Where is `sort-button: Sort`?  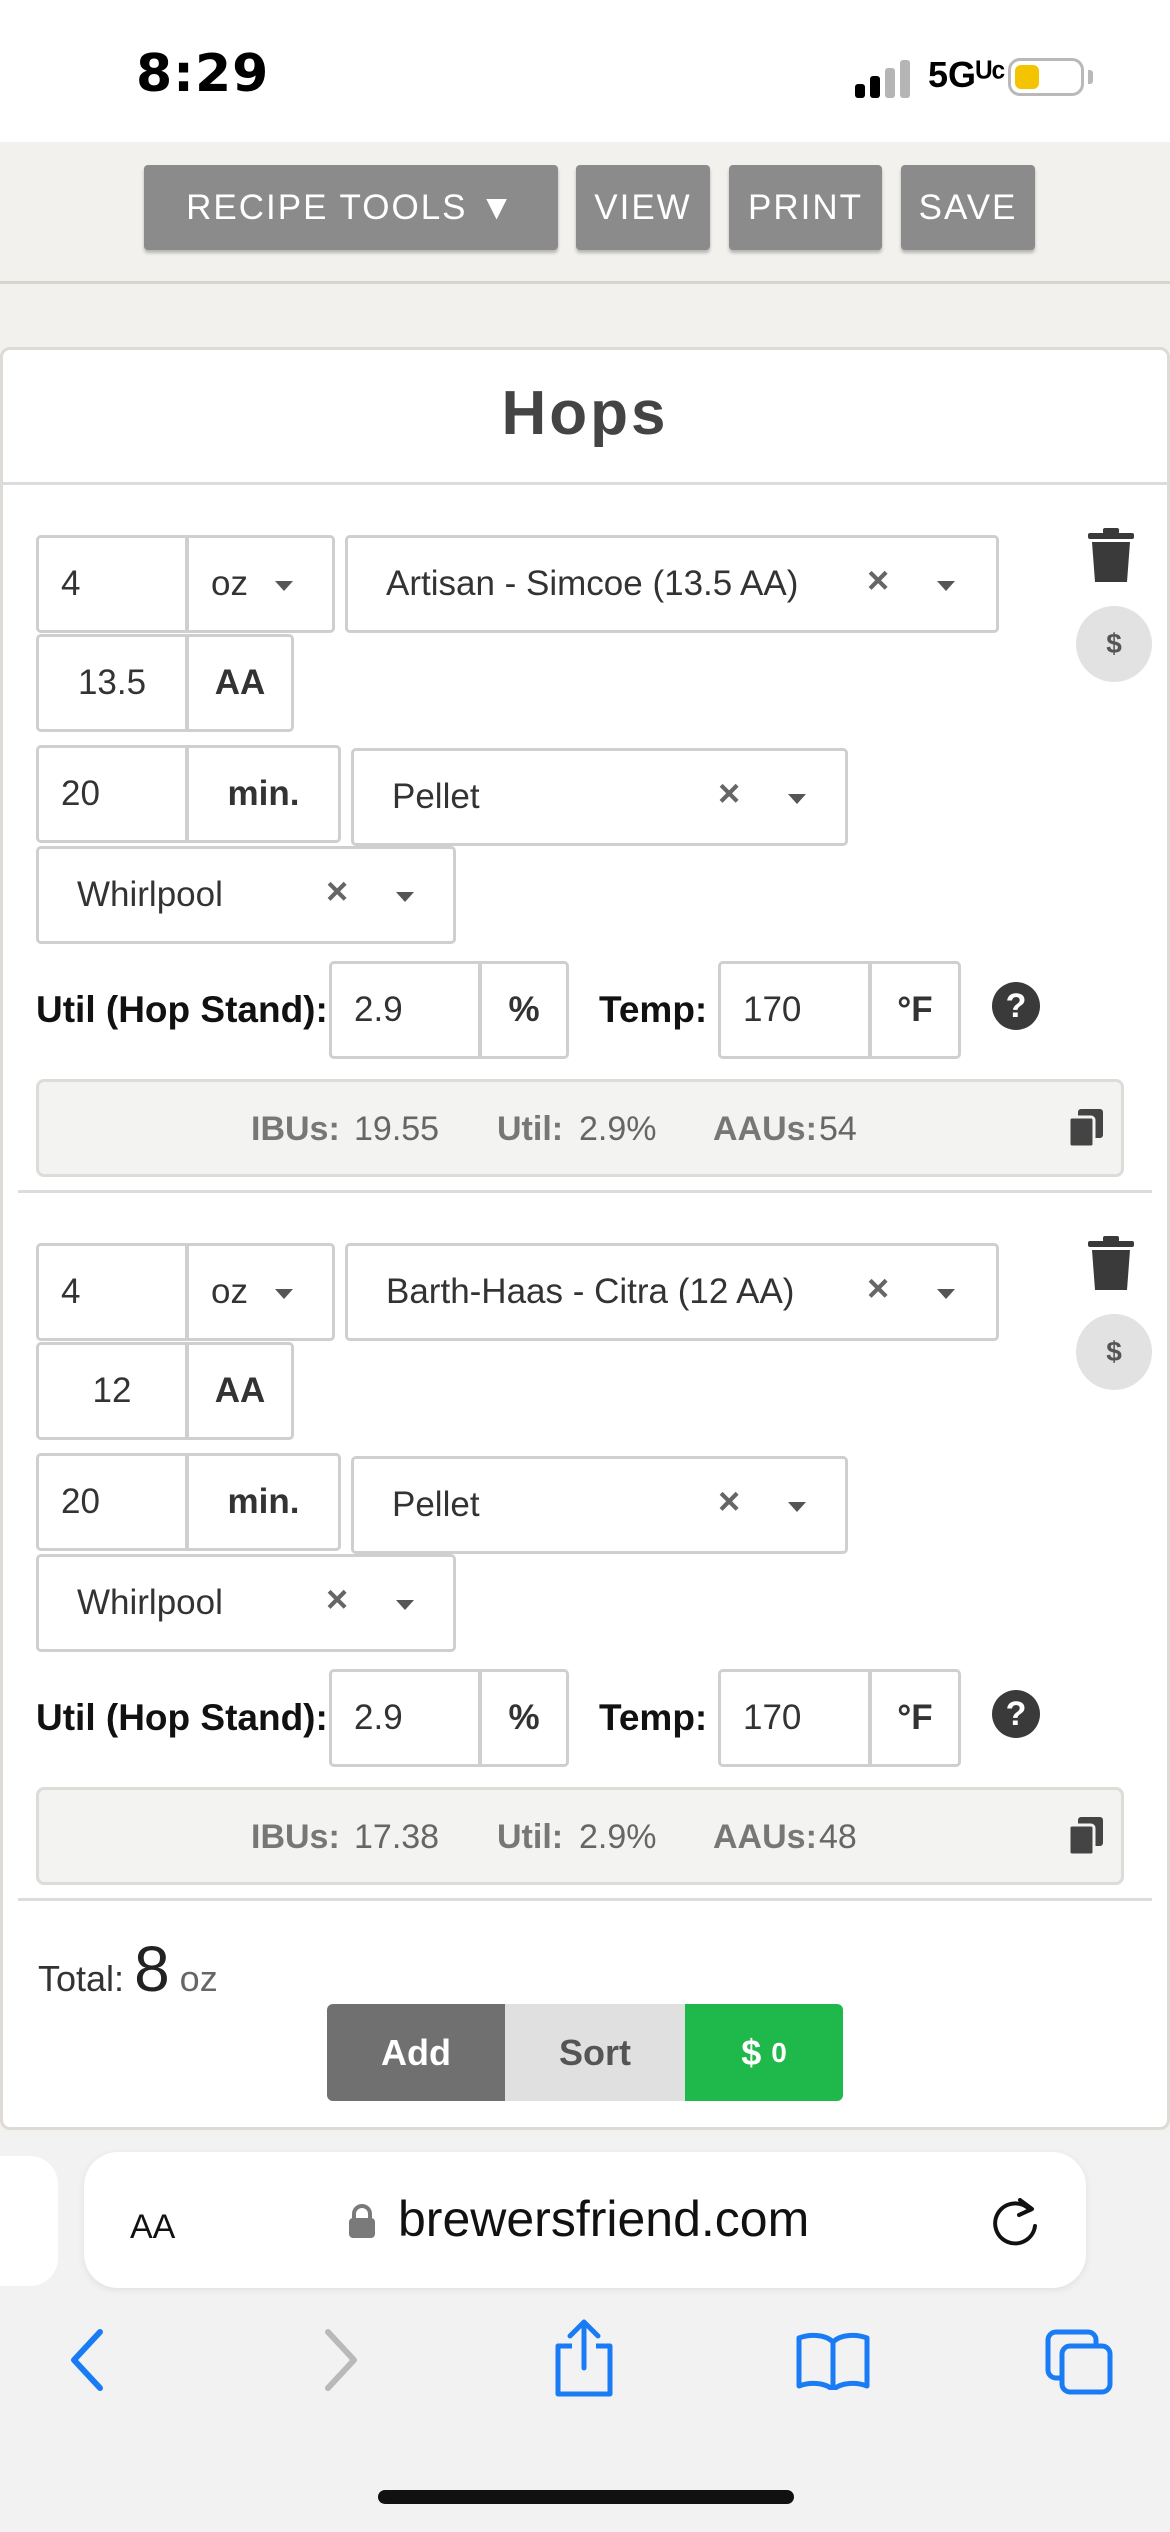 sort-button: Sort is located at coordinates (595, 2052).